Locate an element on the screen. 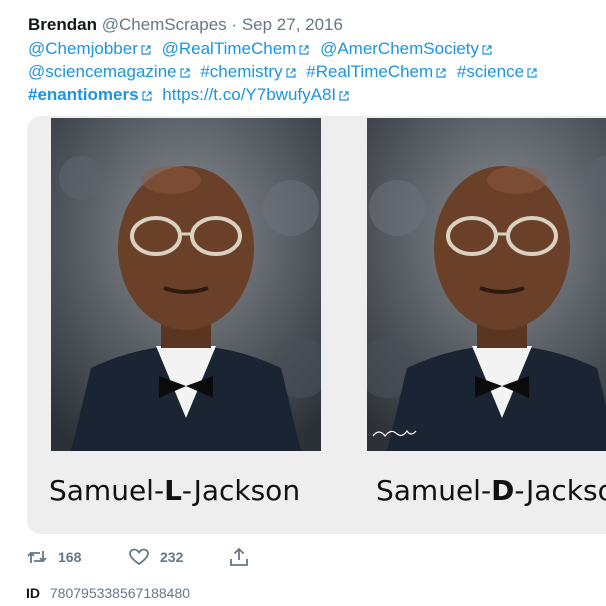  mention-sciencemagazine: @sciencemagazine is located at coordinates (102, 71).